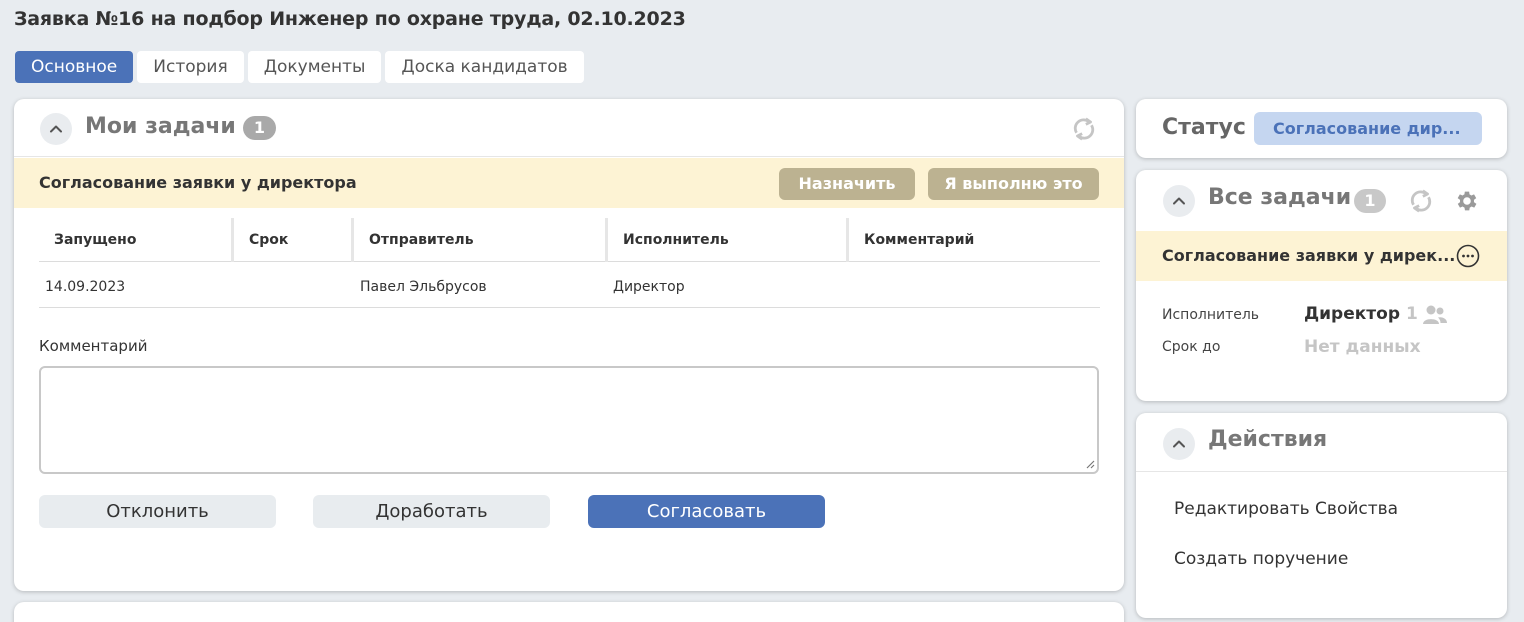  What do you see at coordinates (190, 67) in the screenshot?
I see `tab-history: История` at bounding box center [190, 67].